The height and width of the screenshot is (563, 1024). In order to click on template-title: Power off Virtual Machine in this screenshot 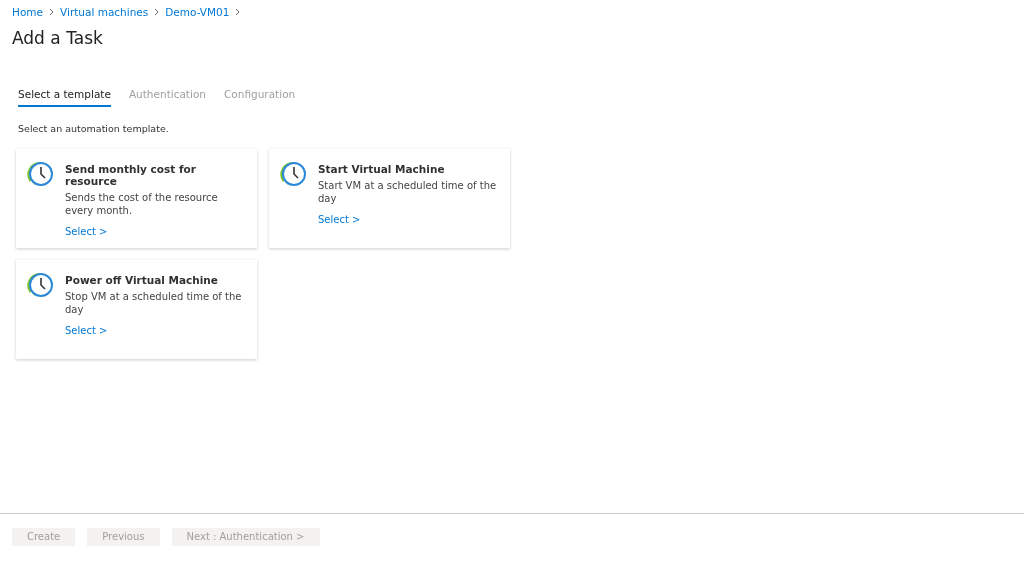, I will do `click(142, 280)`.